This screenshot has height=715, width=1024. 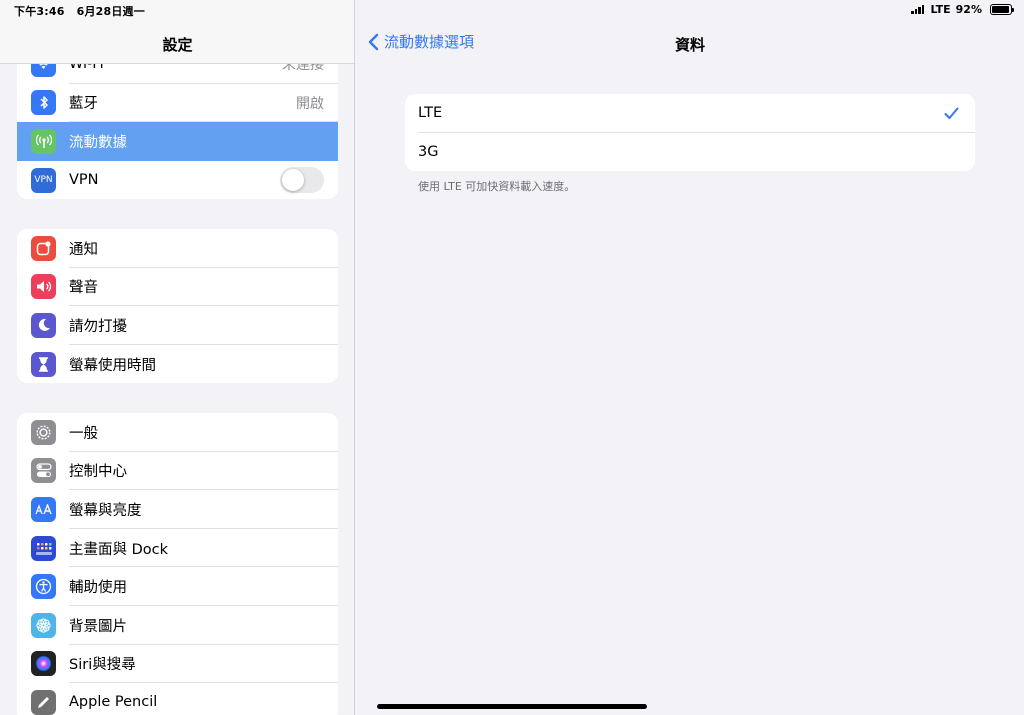 What do you see at coordinates (112, 365) in the screenshot?
I see `sidebar-item-label: 螢幕使用時間` at bounding box center [112, 365].